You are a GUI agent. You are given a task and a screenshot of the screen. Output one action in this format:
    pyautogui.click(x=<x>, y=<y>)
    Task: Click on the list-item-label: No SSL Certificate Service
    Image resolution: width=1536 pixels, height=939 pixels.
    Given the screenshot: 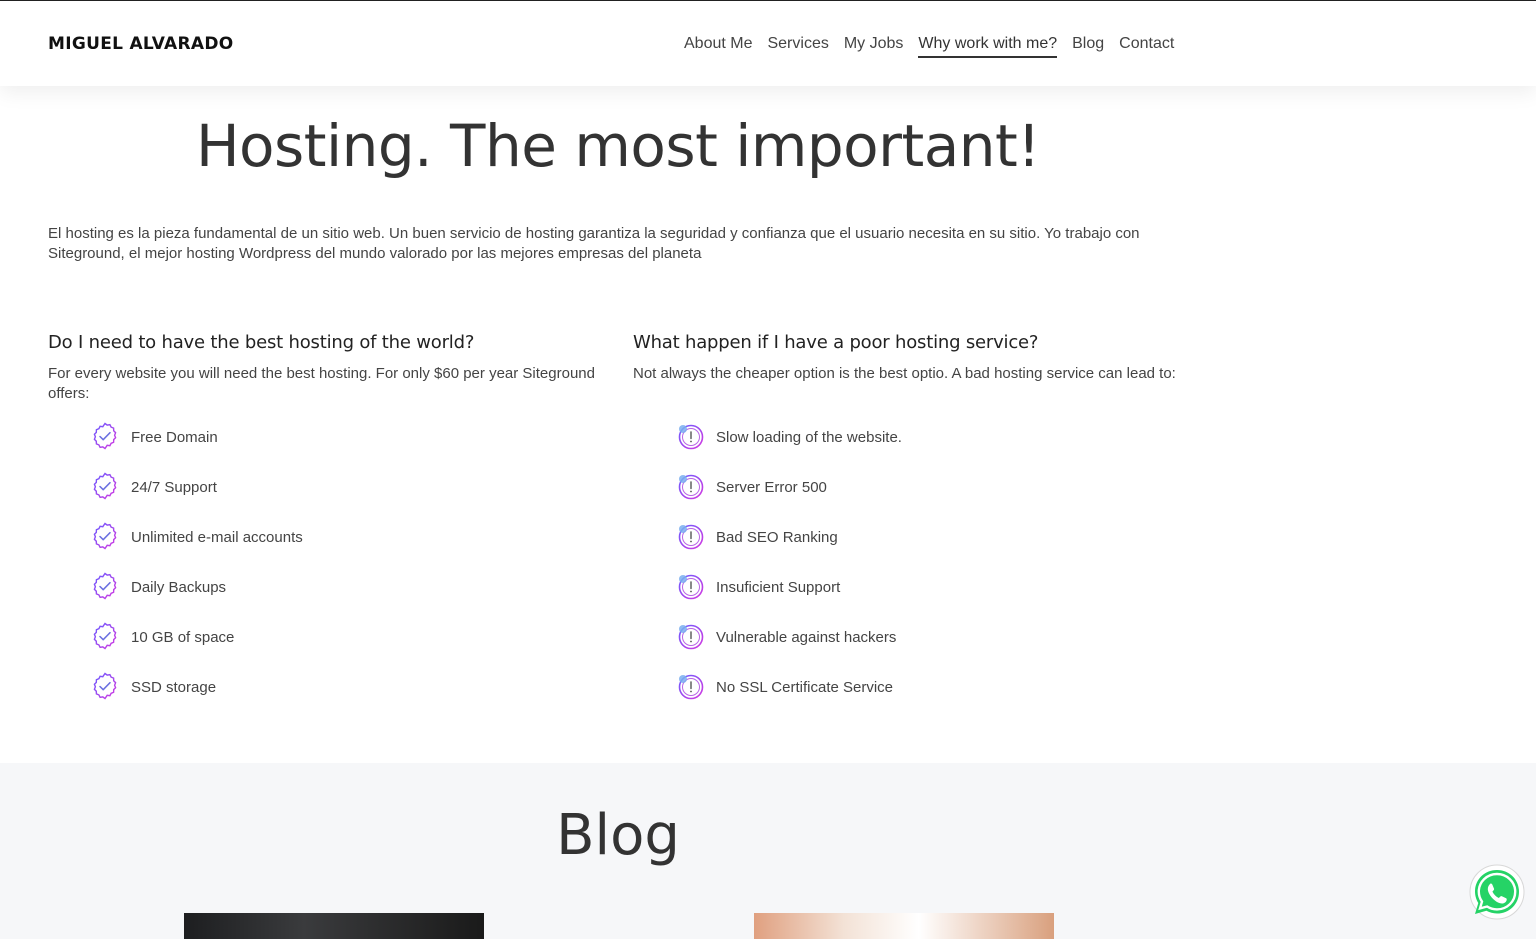 What is the action you would take?
    pyautogui.click(x=805, y=687)
    